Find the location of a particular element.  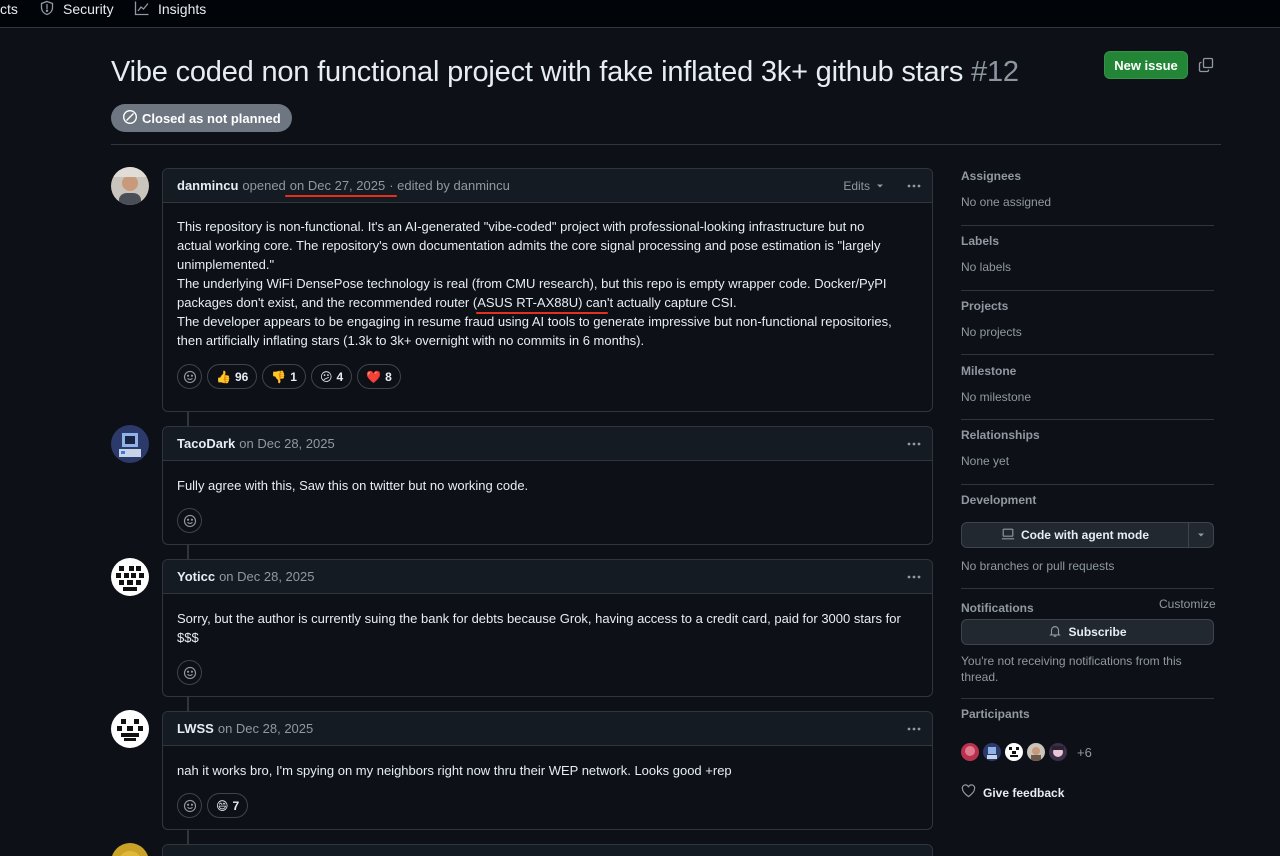

reaction-thumbs-up: 👍 96 is located at coordinates (232, 376).